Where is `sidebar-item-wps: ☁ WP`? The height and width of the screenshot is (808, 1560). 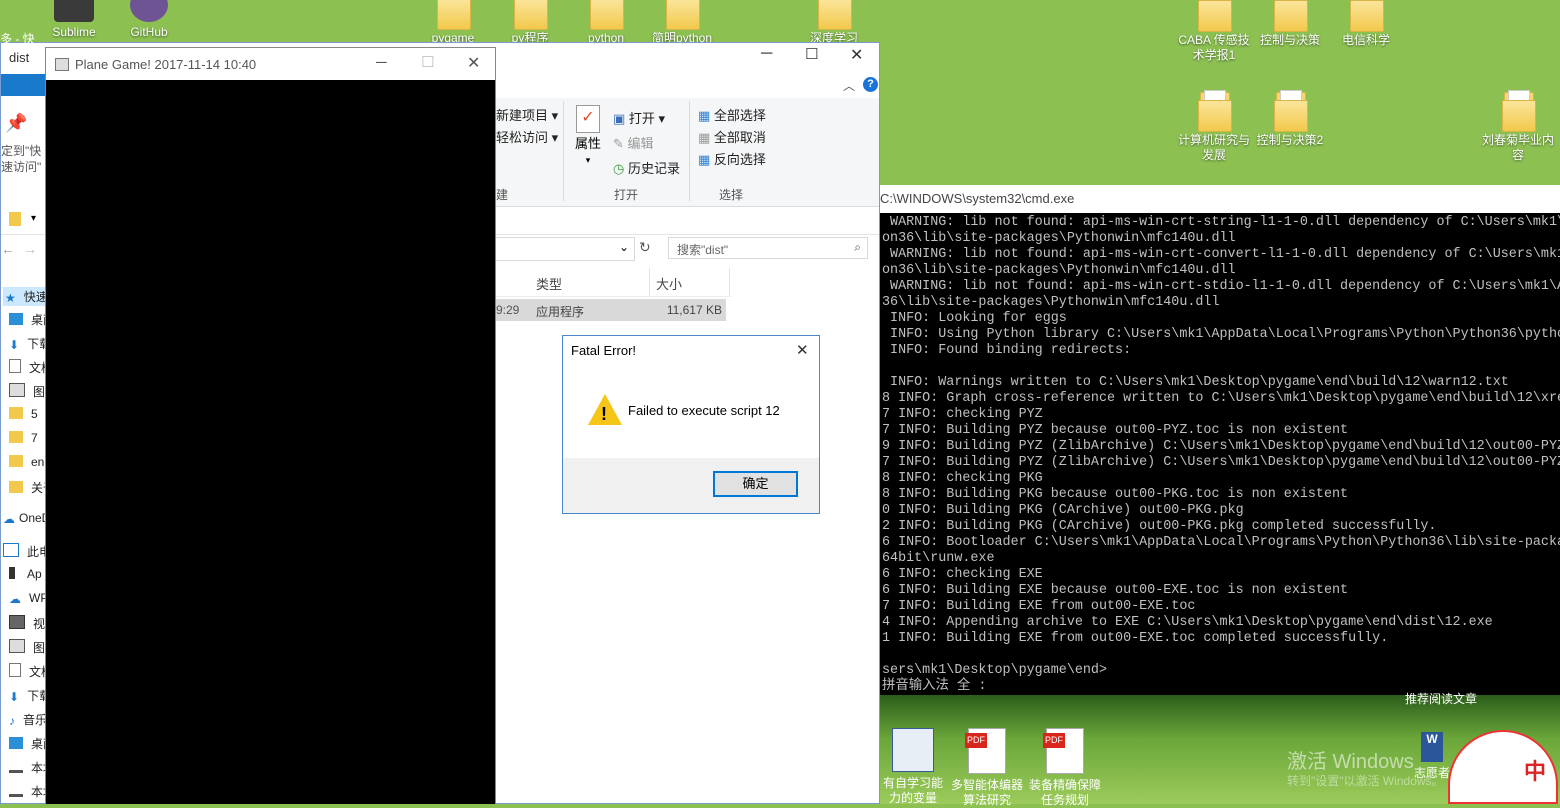
sidebar-item-wps: ☁ WP is located at coordinates (28, 598).